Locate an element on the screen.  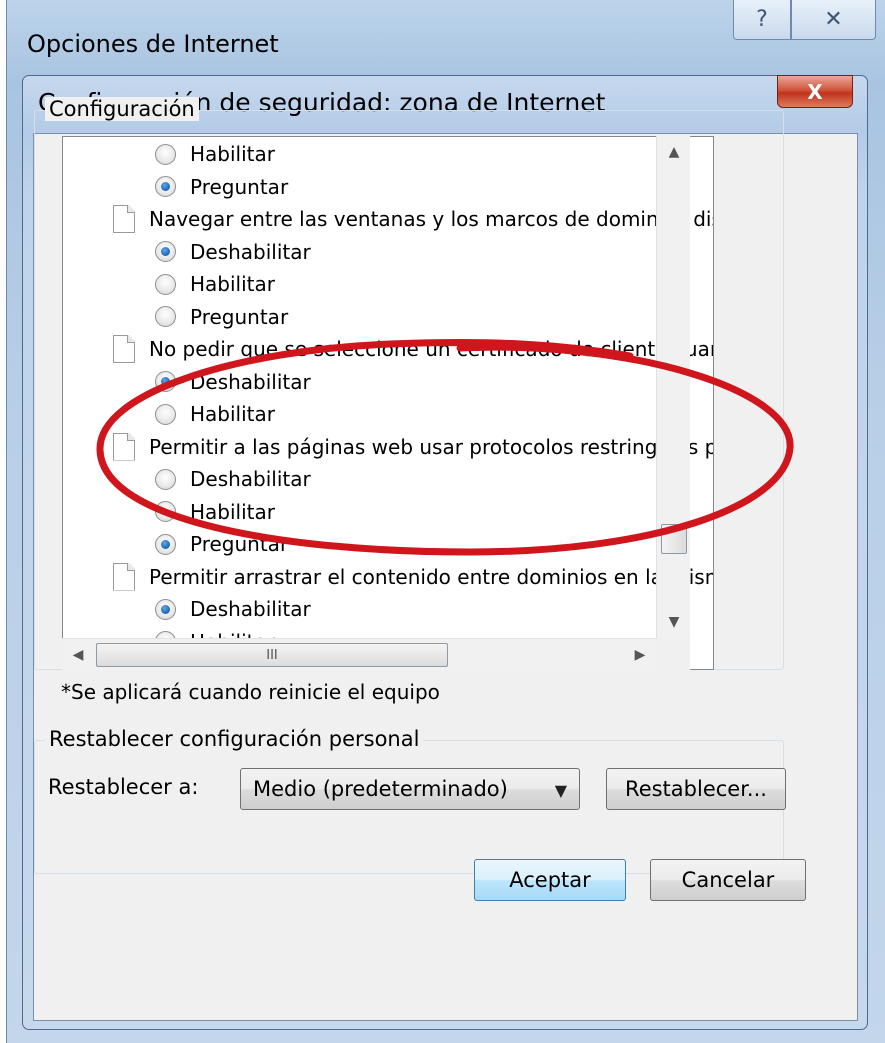
close-icon: ✕ is located at coordinates (833, 19).